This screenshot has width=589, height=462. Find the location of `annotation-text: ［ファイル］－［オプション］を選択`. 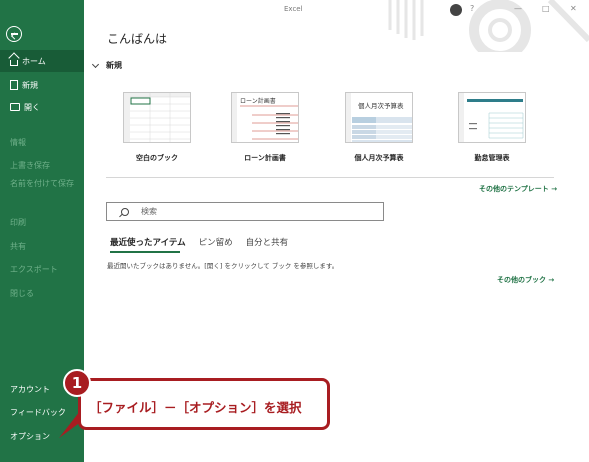

annotation-text: ［ファイル］－［オプション］を選択 is located at coordinates (195, 407).